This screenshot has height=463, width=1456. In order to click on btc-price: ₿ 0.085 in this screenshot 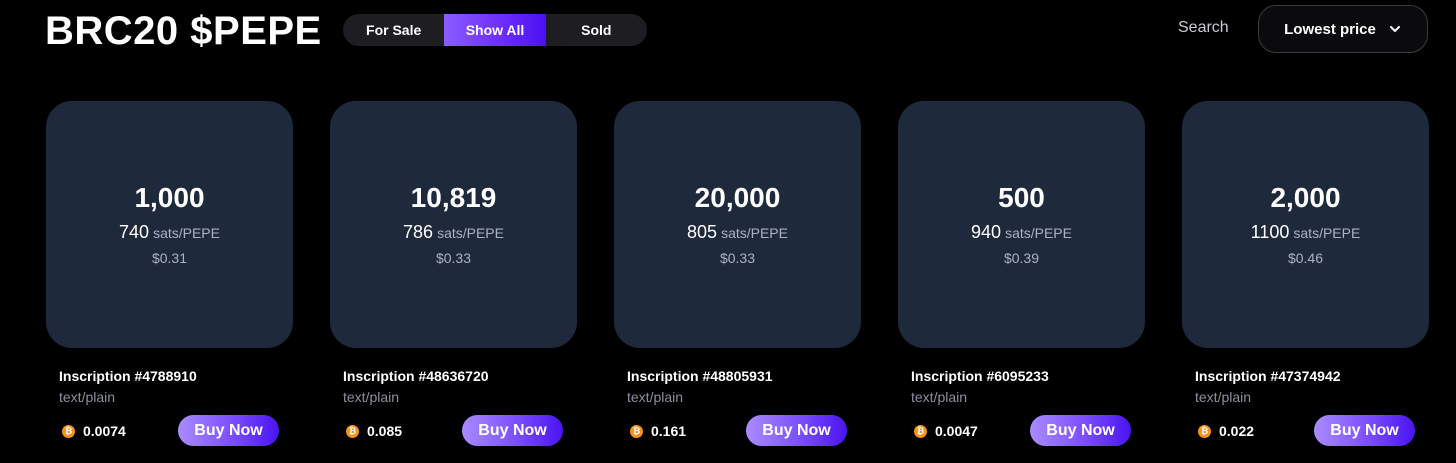, I will do `click(374, 431)`.